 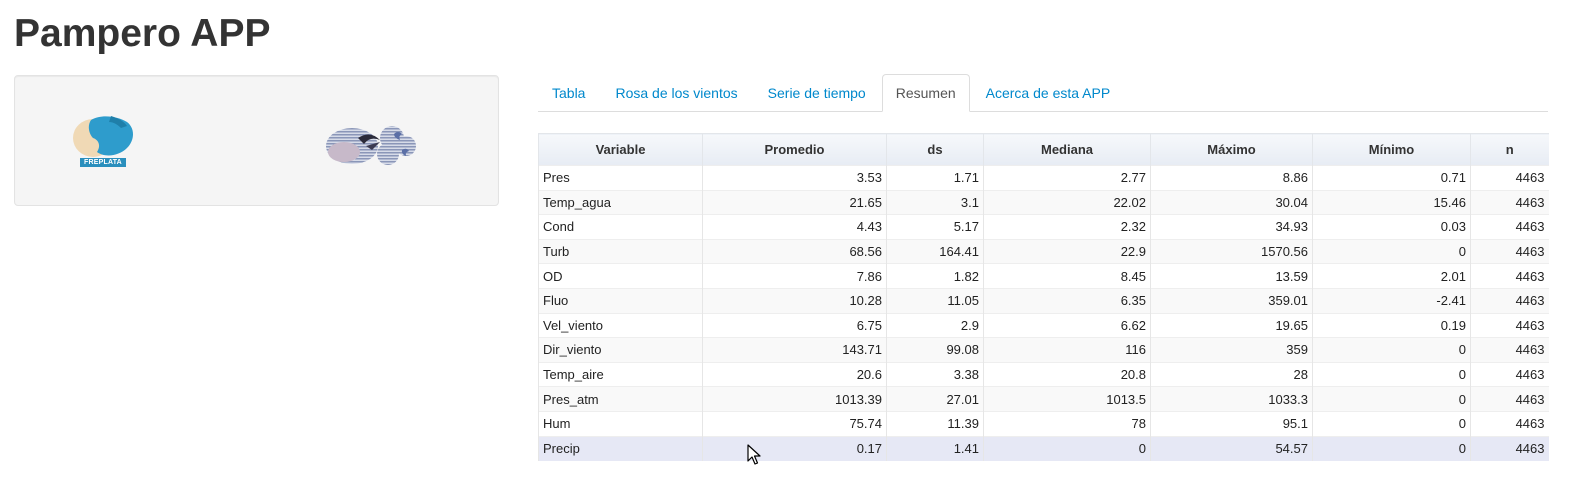 What do you see at coordinates (620, 423) in the screenshot?
I see `table-cell: Hum` at bounding box center [620, 423].